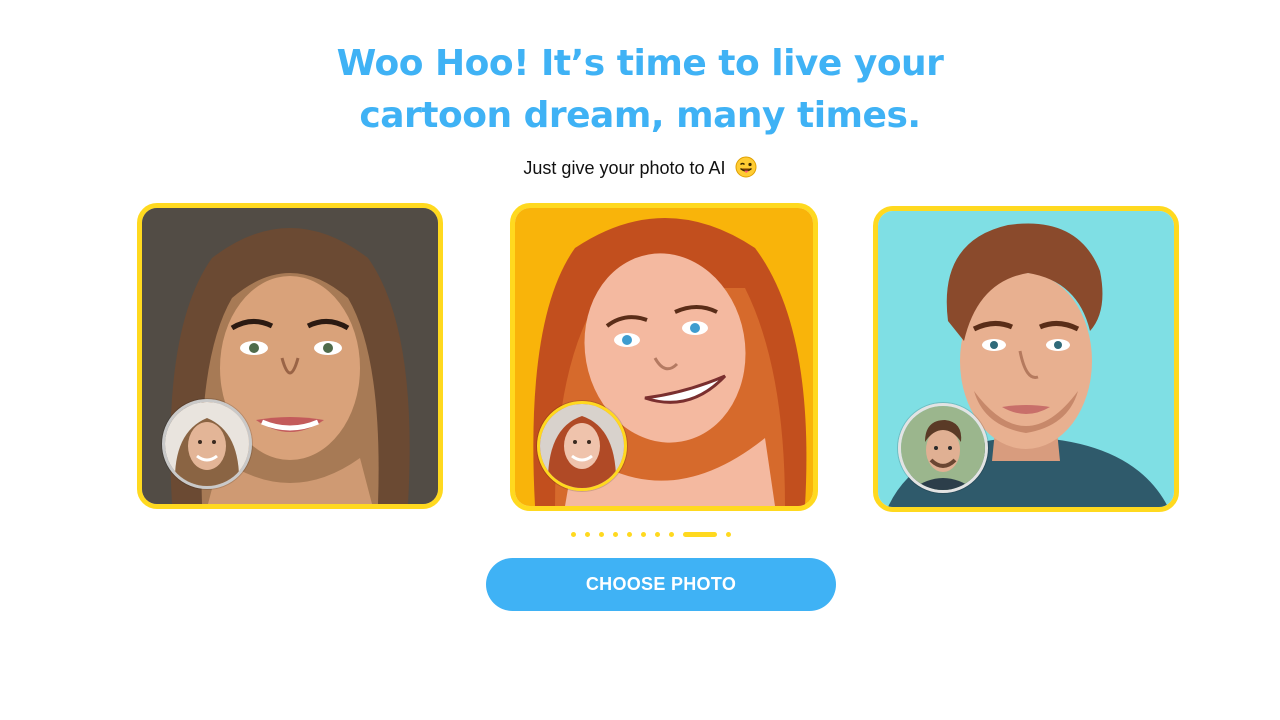 This screenshot has height=720, width=1280. What do you see at coordinates (640, 115) in the screenshot?
I see `headline-line-2: cartoon dream, many times.` at bounding box center [640, 115].